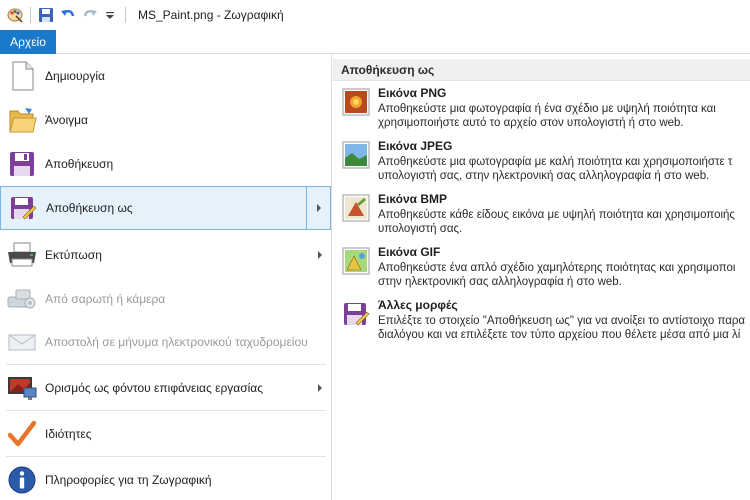  Describe the element at coordinates (89, 208) in the screenshot. I see `menu-item-label: Αποθήκευση ως` at that location.